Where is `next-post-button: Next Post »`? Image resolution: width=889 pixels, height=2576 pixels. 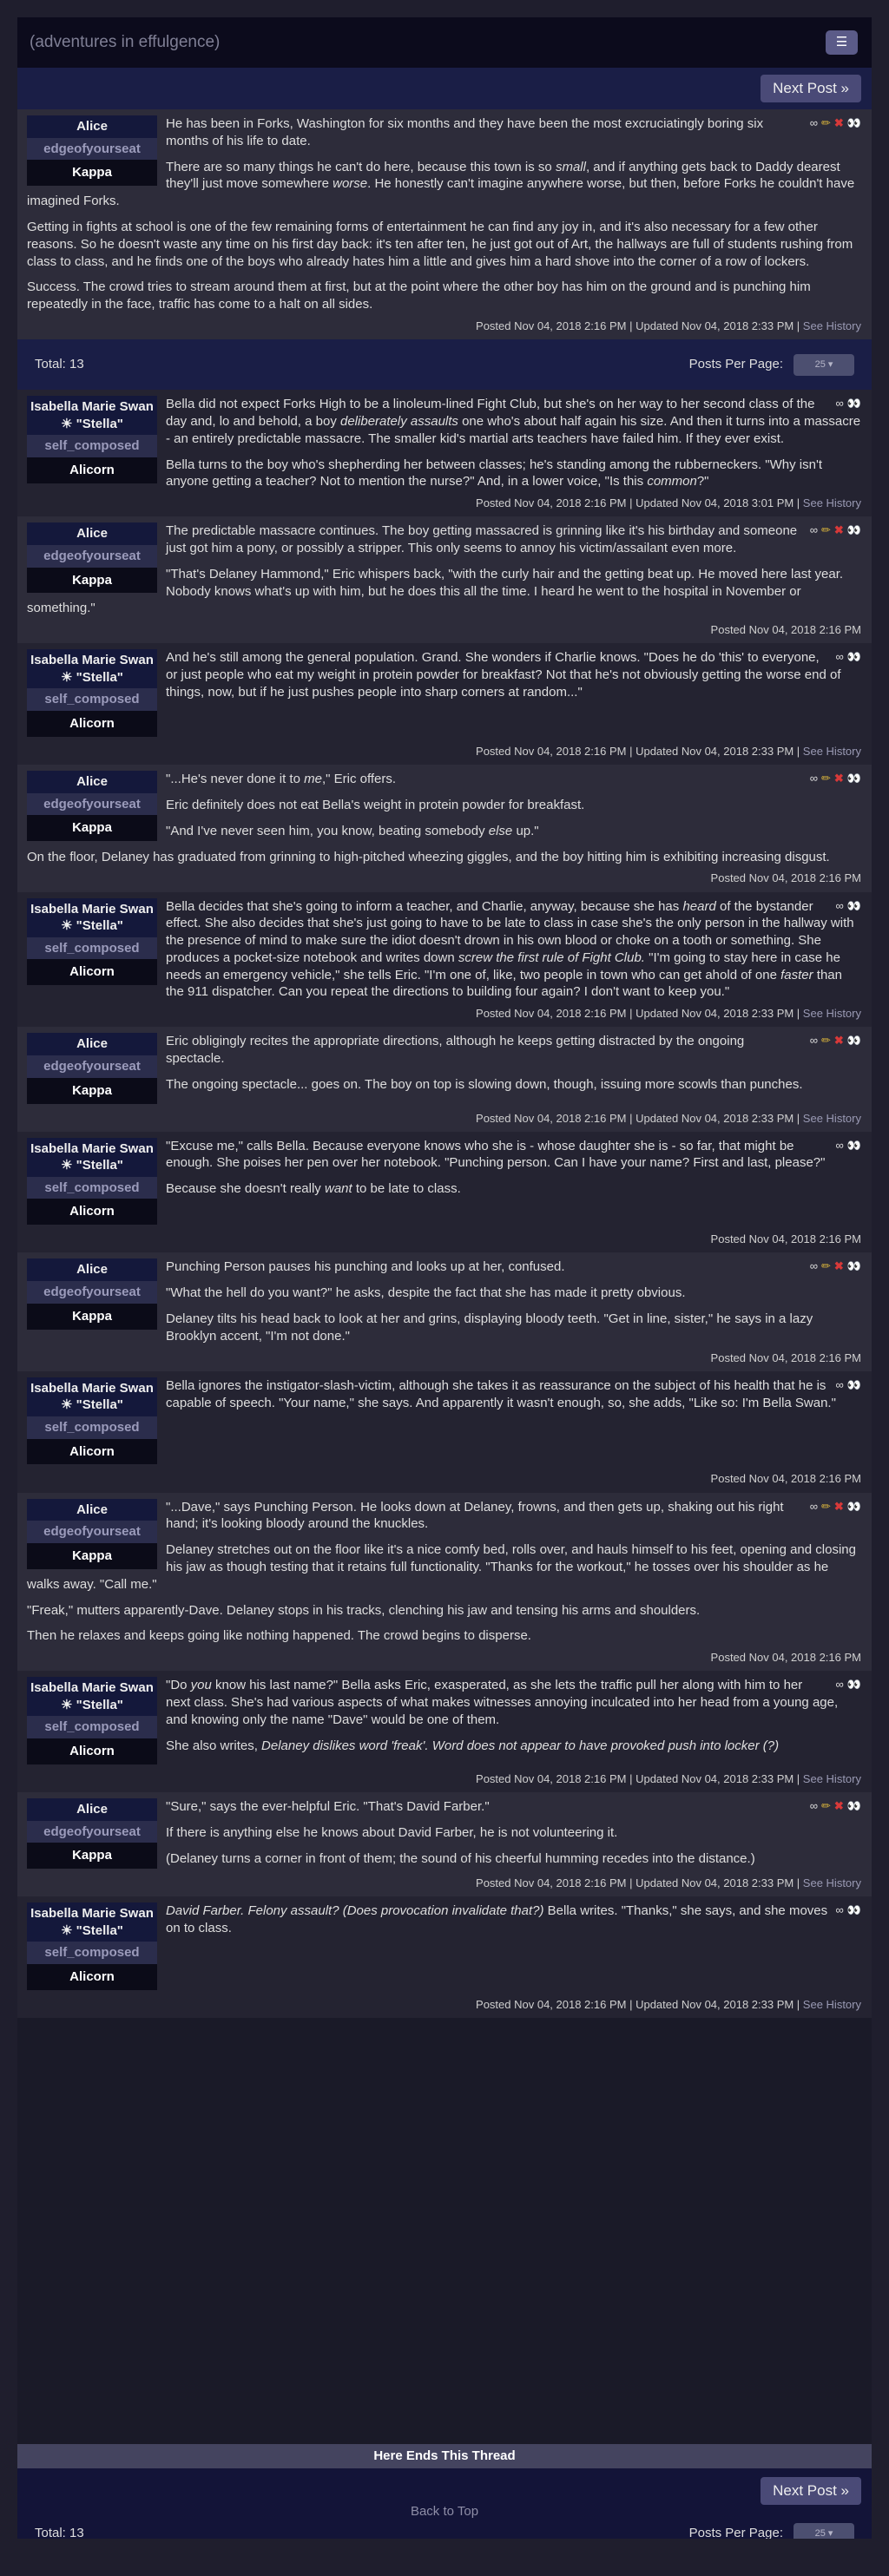
next-post-button: Next Post » is located at coordinates (811, 88).